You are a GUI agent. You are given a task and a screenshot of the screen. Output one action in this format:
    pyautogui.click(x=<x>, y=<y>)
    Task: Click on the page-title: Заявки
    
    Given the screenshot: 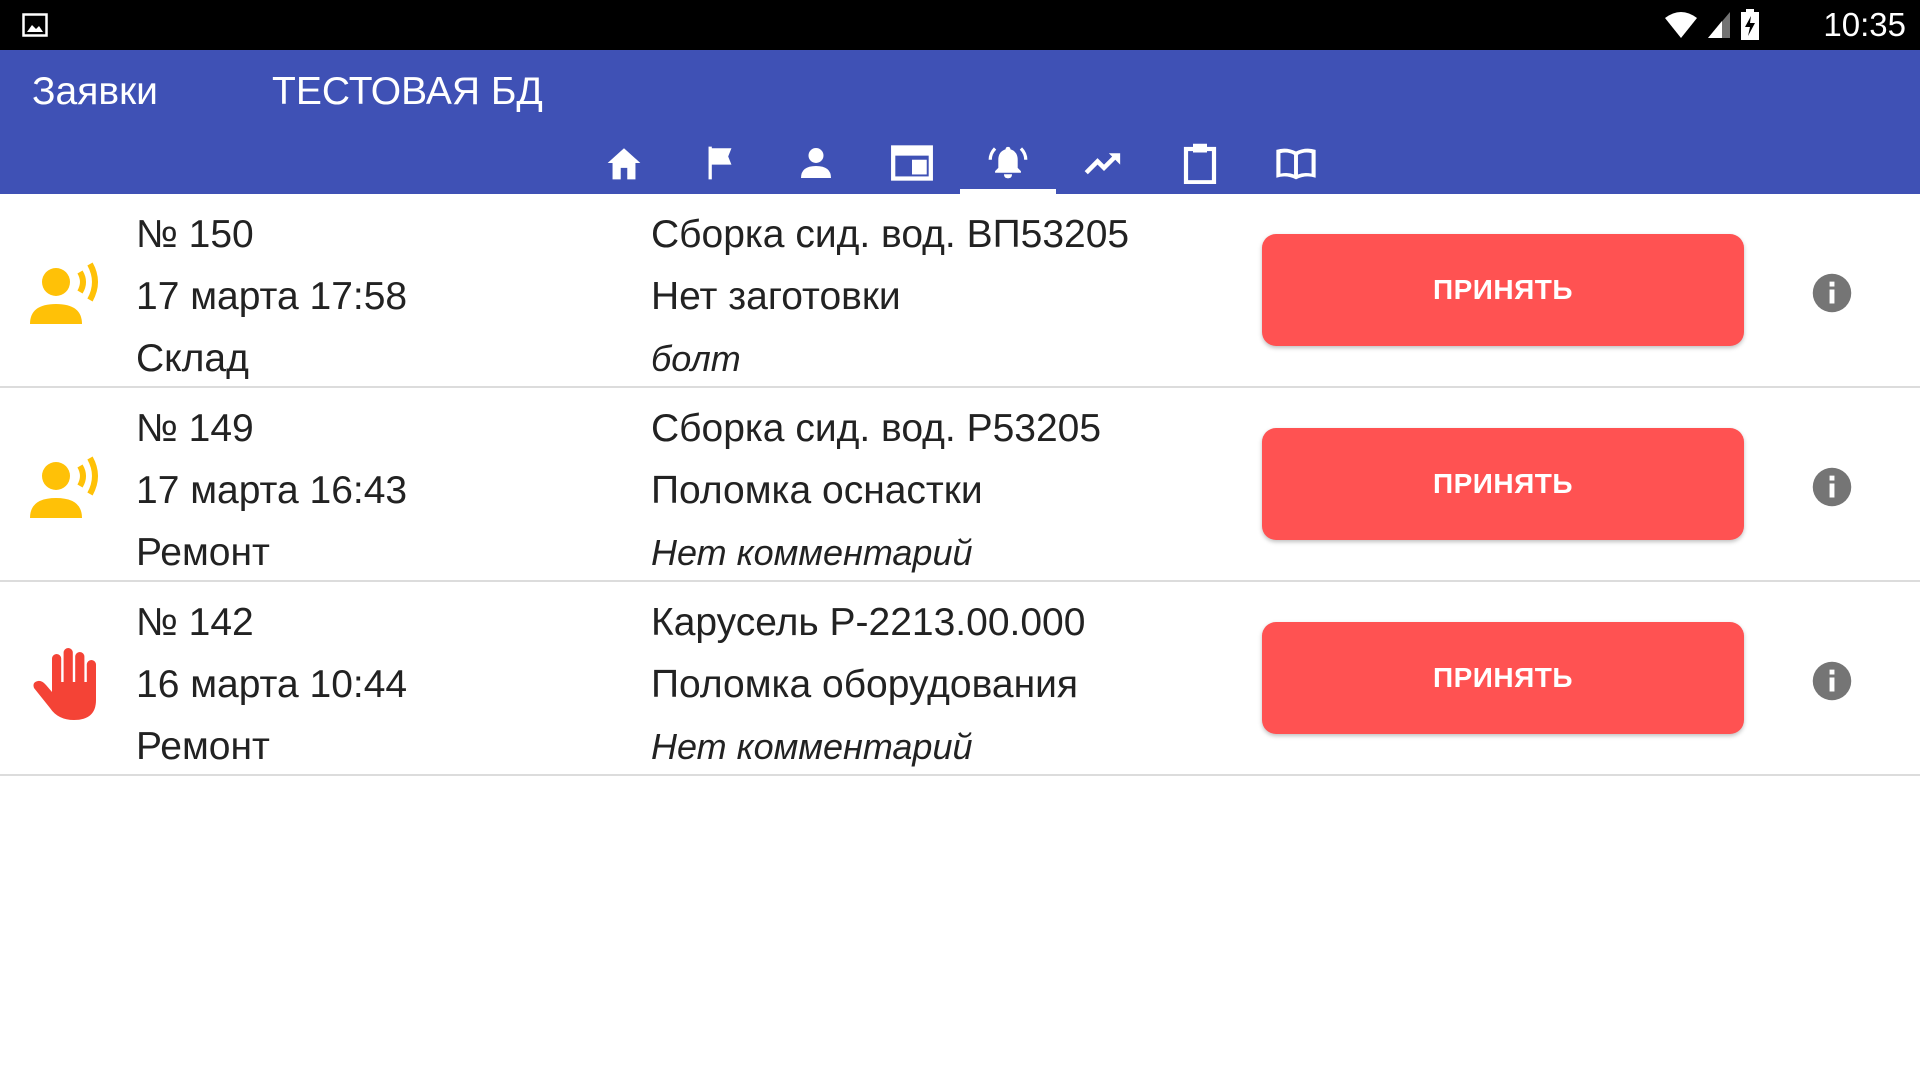 What is the action you would take?
    pyautogui.click(x=95, y=91)
    